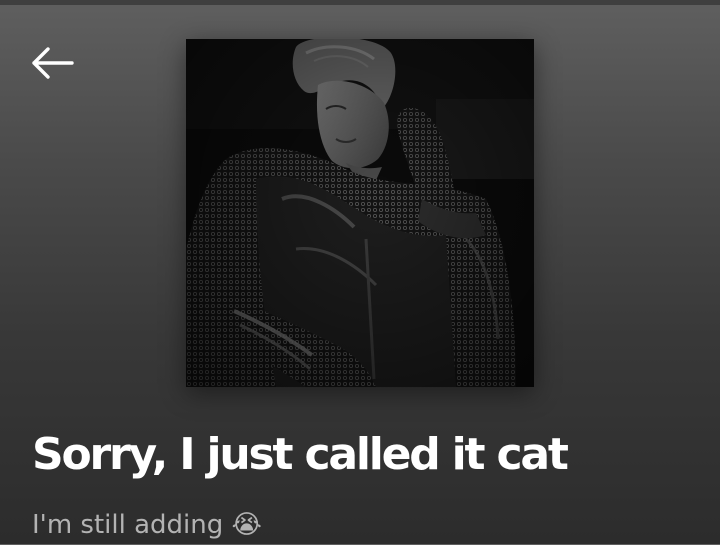 Image resolution: width=720 pixels, height=545 pixels. What do you see at coordinates (300, 454) in the screenshot?
I see `playlist-title: Sorry, I just called it cat` at bounding box center [300, 454].